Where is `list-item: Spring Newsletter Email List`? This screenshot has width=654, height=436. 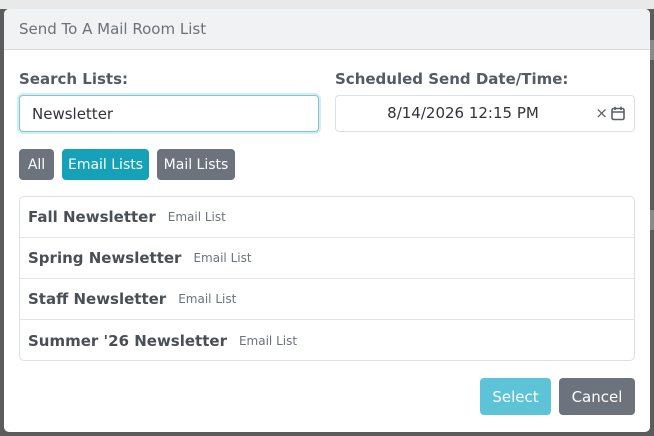
list-item: Spring Newsletter Email List is located at coordinates (327, 258).